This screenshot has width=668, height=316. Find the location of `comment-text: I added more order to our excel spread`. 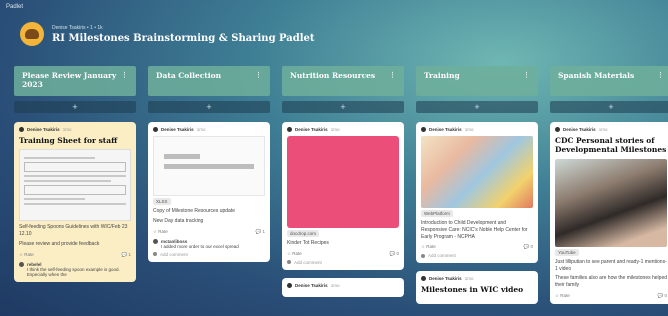

comment-text: I added more order to our excel spread is located at coordinates (200, 246).